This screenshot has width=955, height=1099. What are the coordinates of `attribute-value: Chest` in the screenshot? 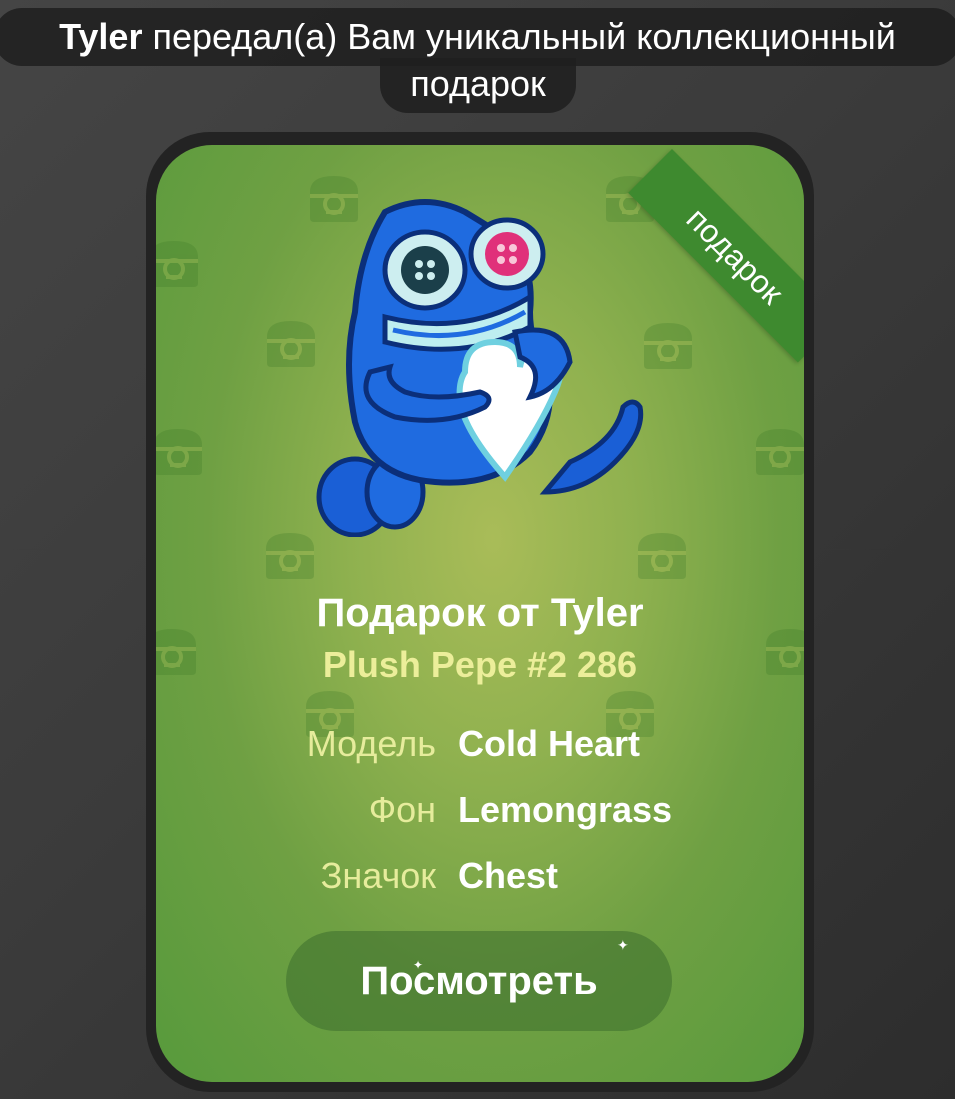 It's located at (508, 875).